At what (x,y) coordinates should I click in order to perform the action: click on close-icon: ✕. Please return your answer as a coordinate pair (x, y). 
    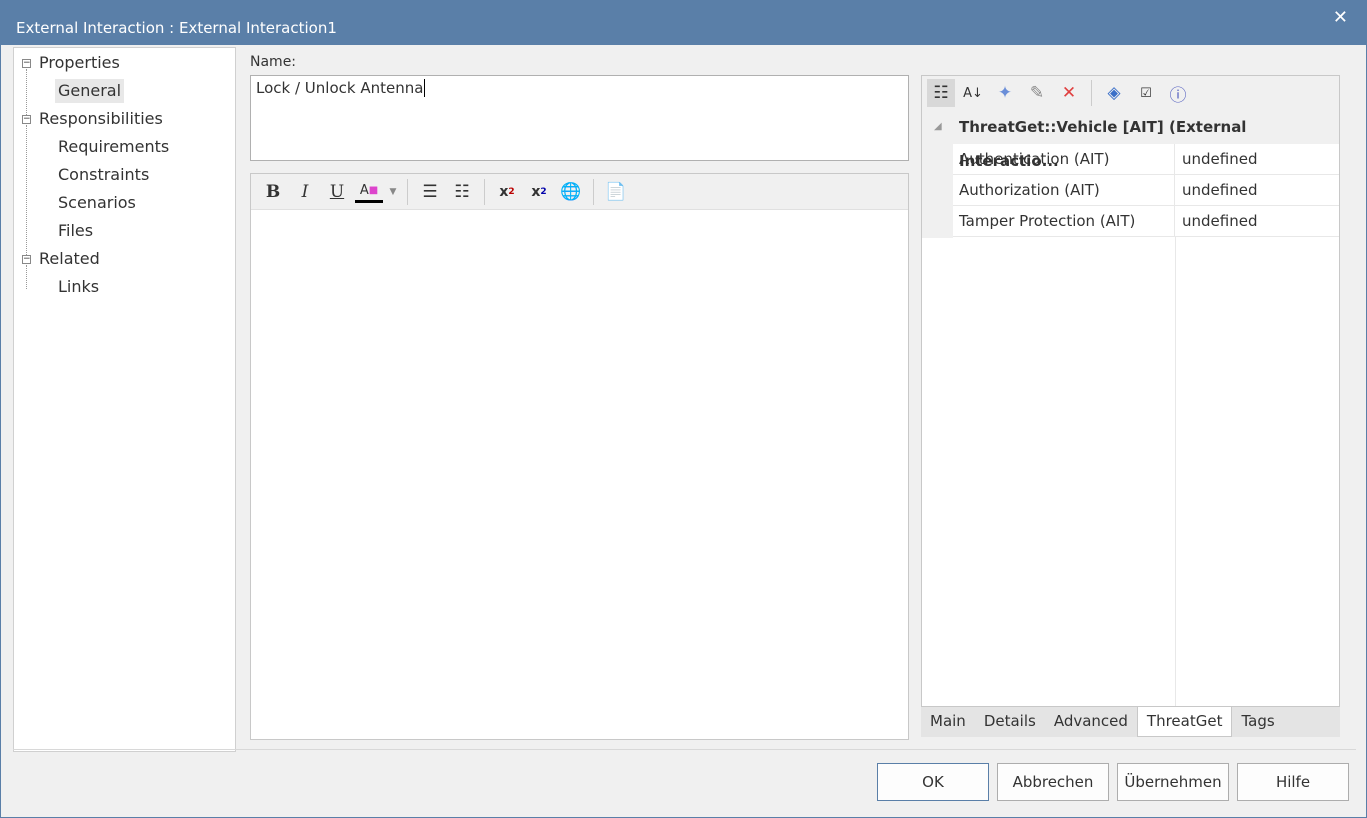
    Looking at the image, I should click on (1340, 17).